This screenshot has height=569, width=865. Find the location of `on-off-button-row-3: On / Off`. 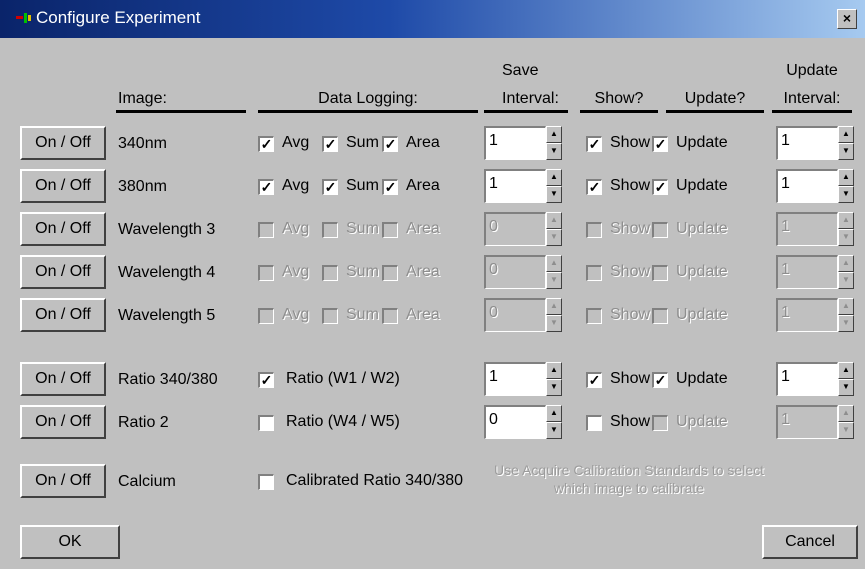

on-off-button-row-3: On / Off is located at coordinates (63, 229).